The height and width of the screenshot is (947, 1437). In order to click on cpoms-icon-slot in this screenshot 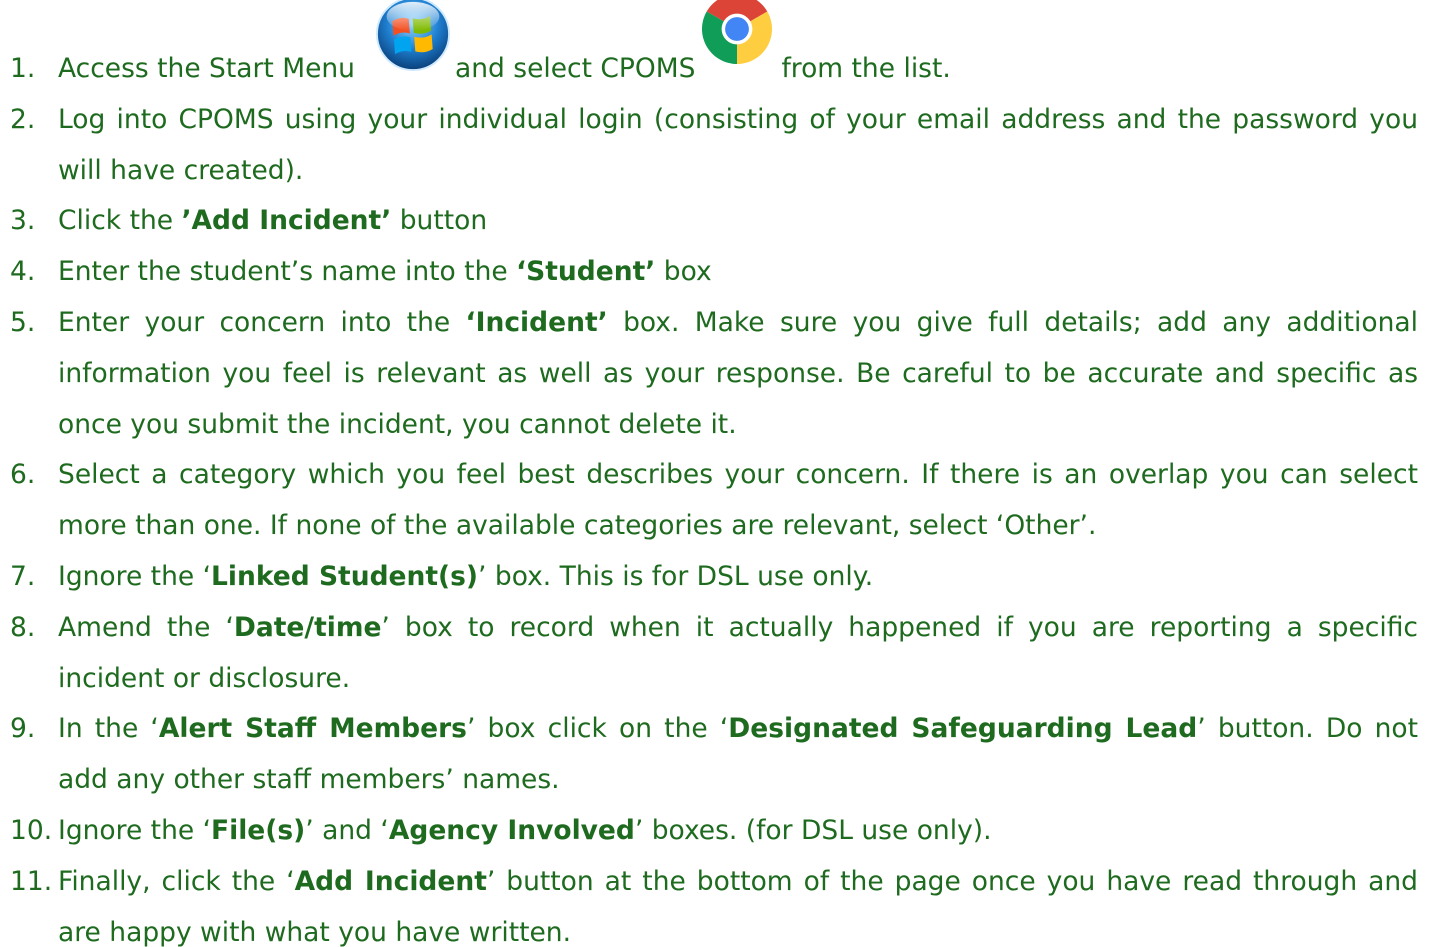, I will do `click(738, 38)`.